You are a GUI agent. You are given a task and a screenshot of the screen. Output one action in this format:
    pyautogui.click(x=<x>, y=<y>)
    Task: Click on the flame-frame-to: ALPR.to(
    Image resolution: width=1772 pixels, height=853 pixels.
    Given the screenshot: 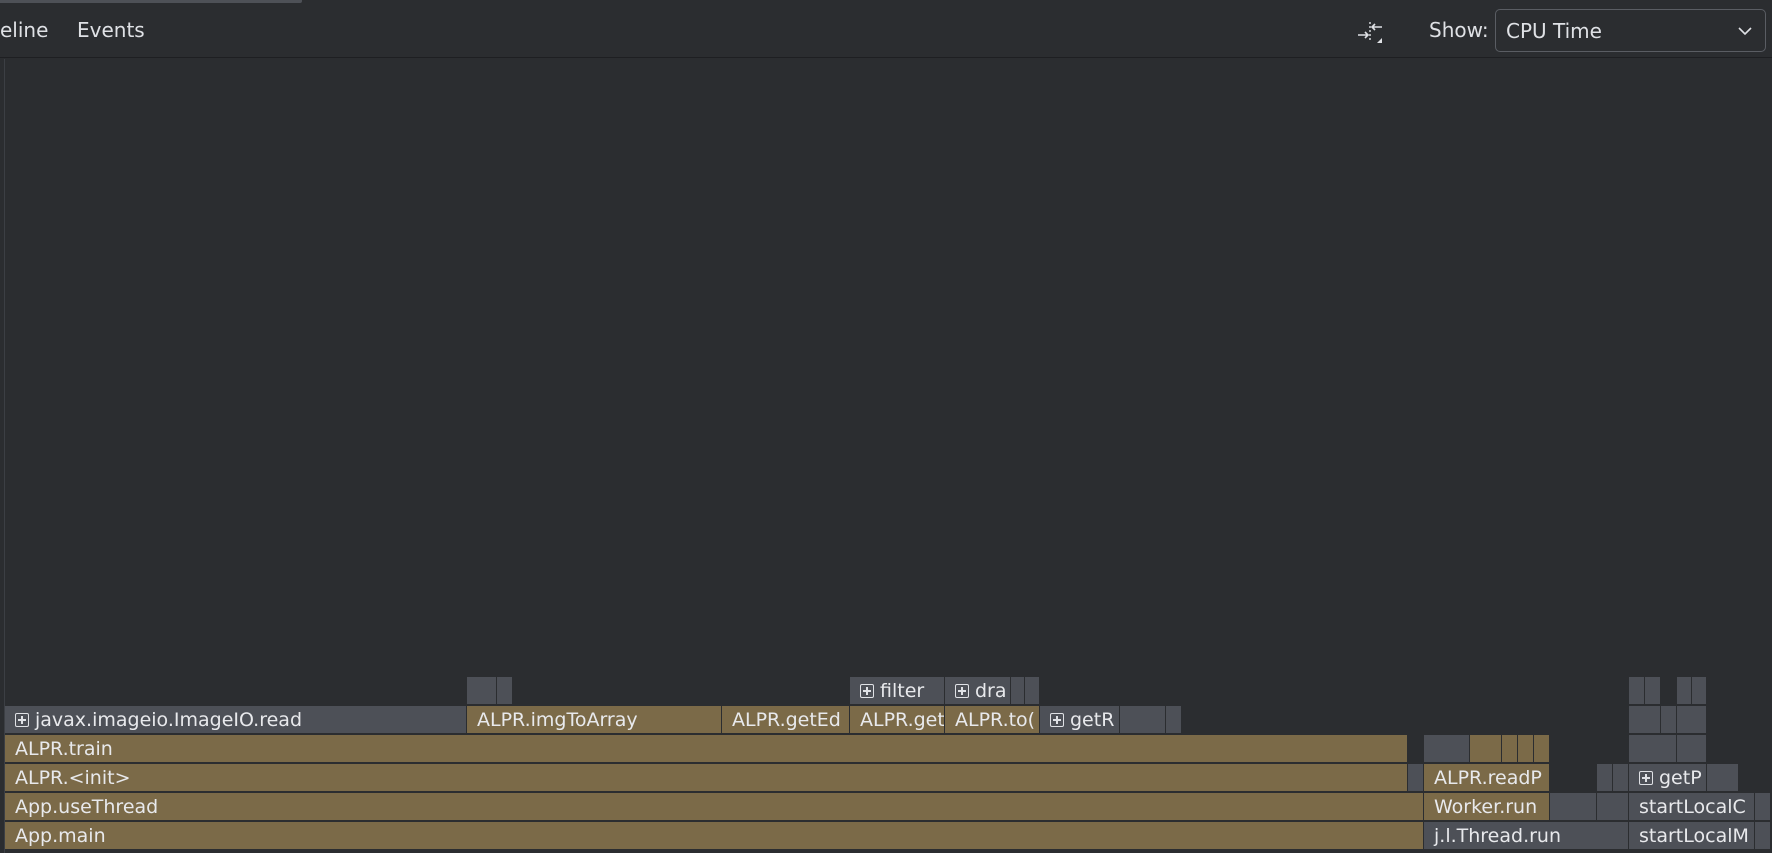 What is the action you would take?
    pyautogui.click(x=992, y=720)
    